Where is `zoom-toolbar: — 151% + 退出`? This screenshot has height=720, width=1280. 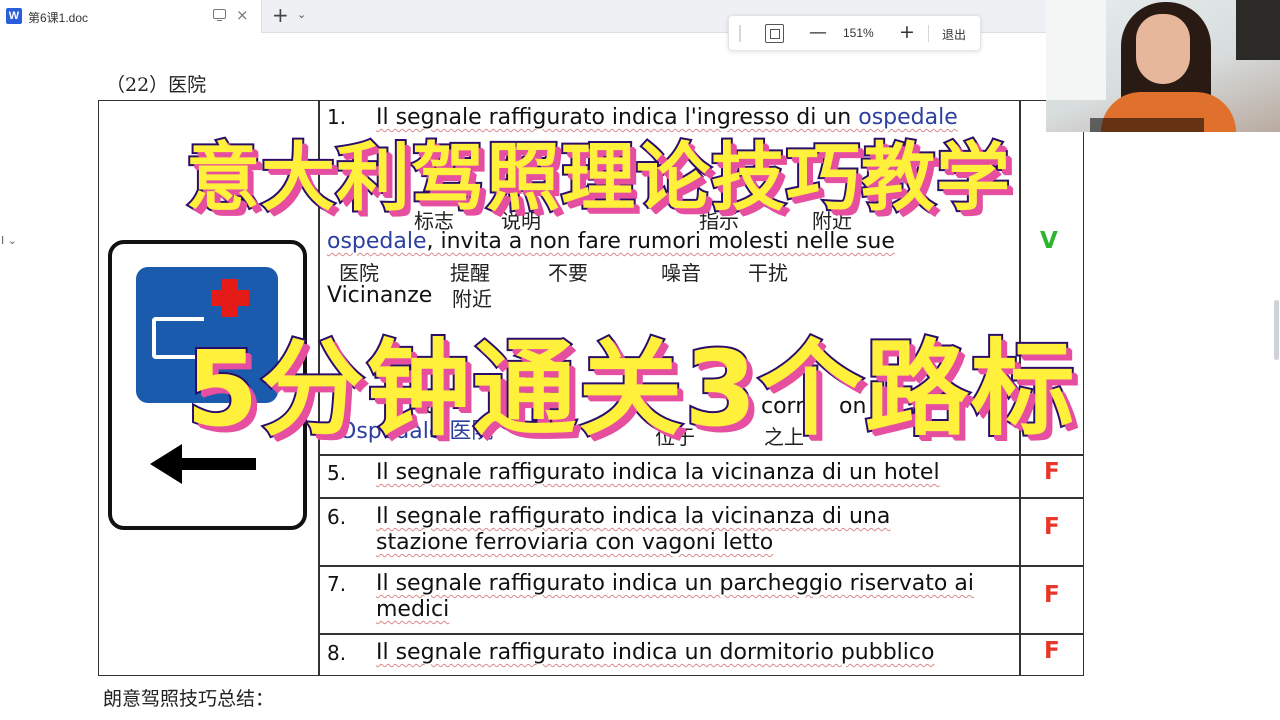
zoom-toolbar: — 151% + 退出 is located at coordinates (854, 33).